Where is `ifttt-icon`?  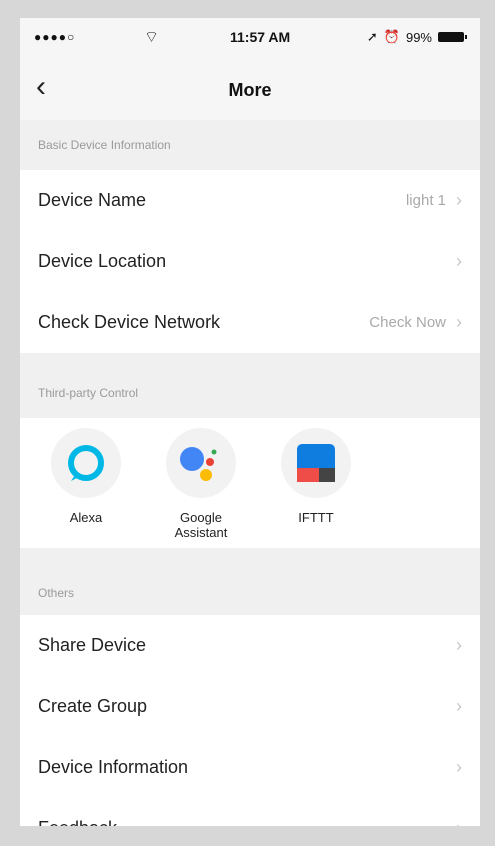
ifttt-icon is located at coordinates (316, 463).